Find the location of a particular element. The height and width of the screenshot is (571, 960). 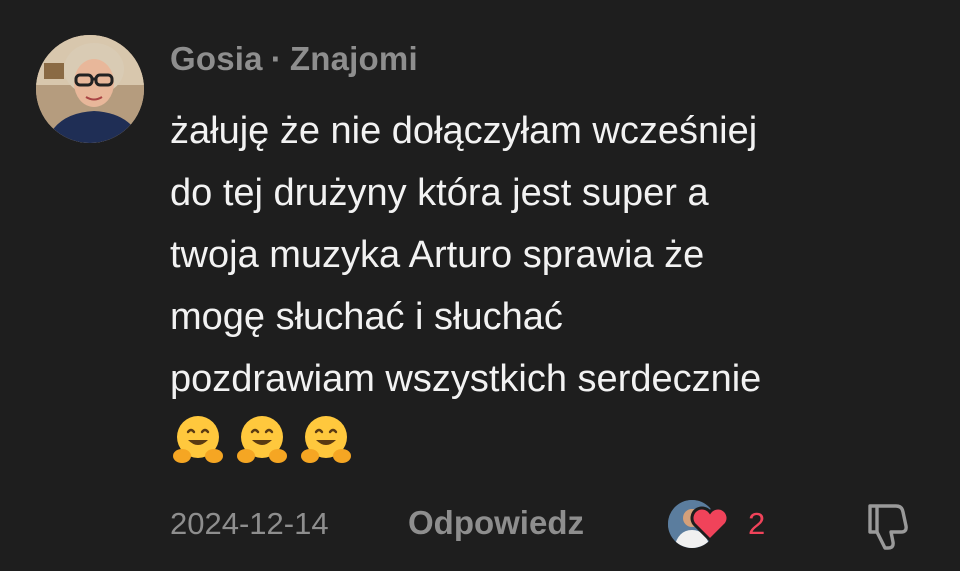

relation-label: Znajomi is located at coordinates (353, 58).